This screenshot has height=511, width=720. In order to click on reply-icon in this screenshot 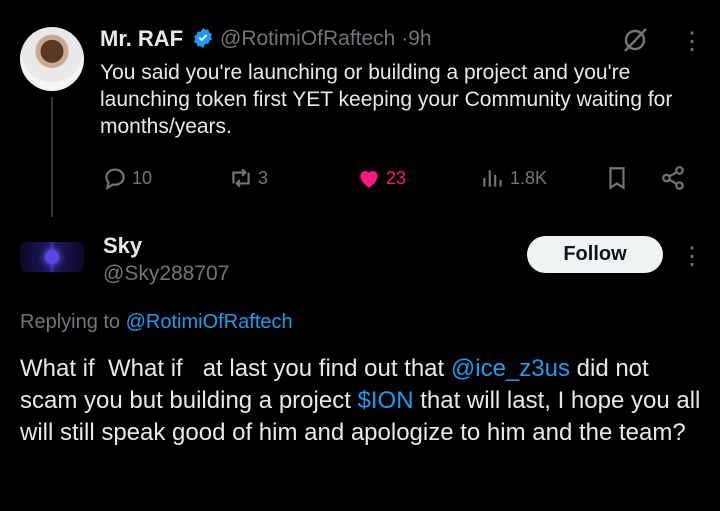, I will do `click(115, 179)`.